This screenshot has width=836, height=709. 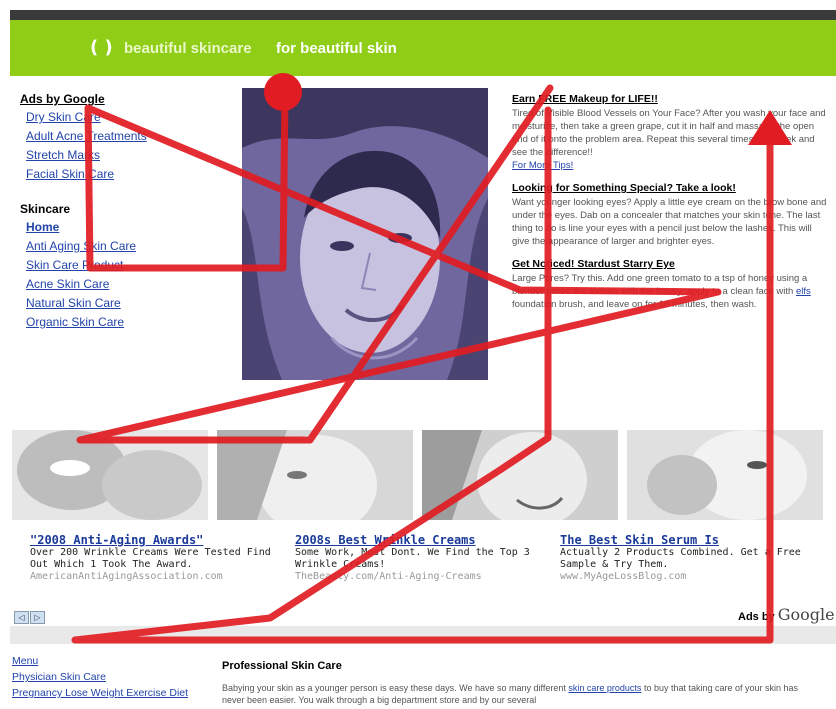 What do you see at coordinates (770, 127) in the screenshot?
I see `scanpath-arrowhead` at bounding box center [770, 127].